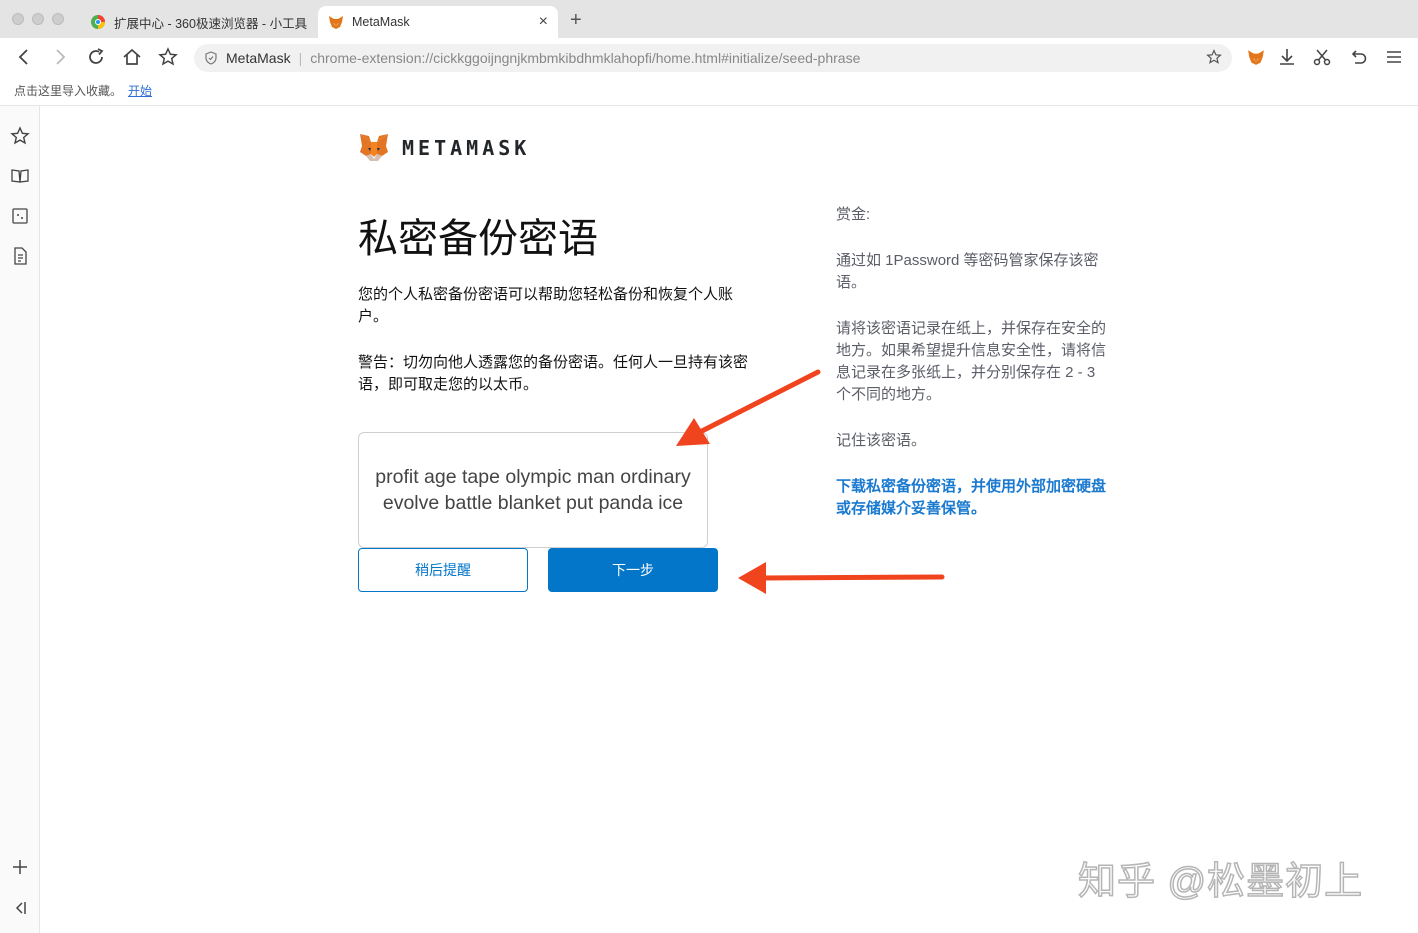 Image resolution: width=1418 pixels, height=933 pixels. What do you see at coordinates (98, 22) in the screenshot?
I see `browser-logo-icon` at bounding box center [98, 22].